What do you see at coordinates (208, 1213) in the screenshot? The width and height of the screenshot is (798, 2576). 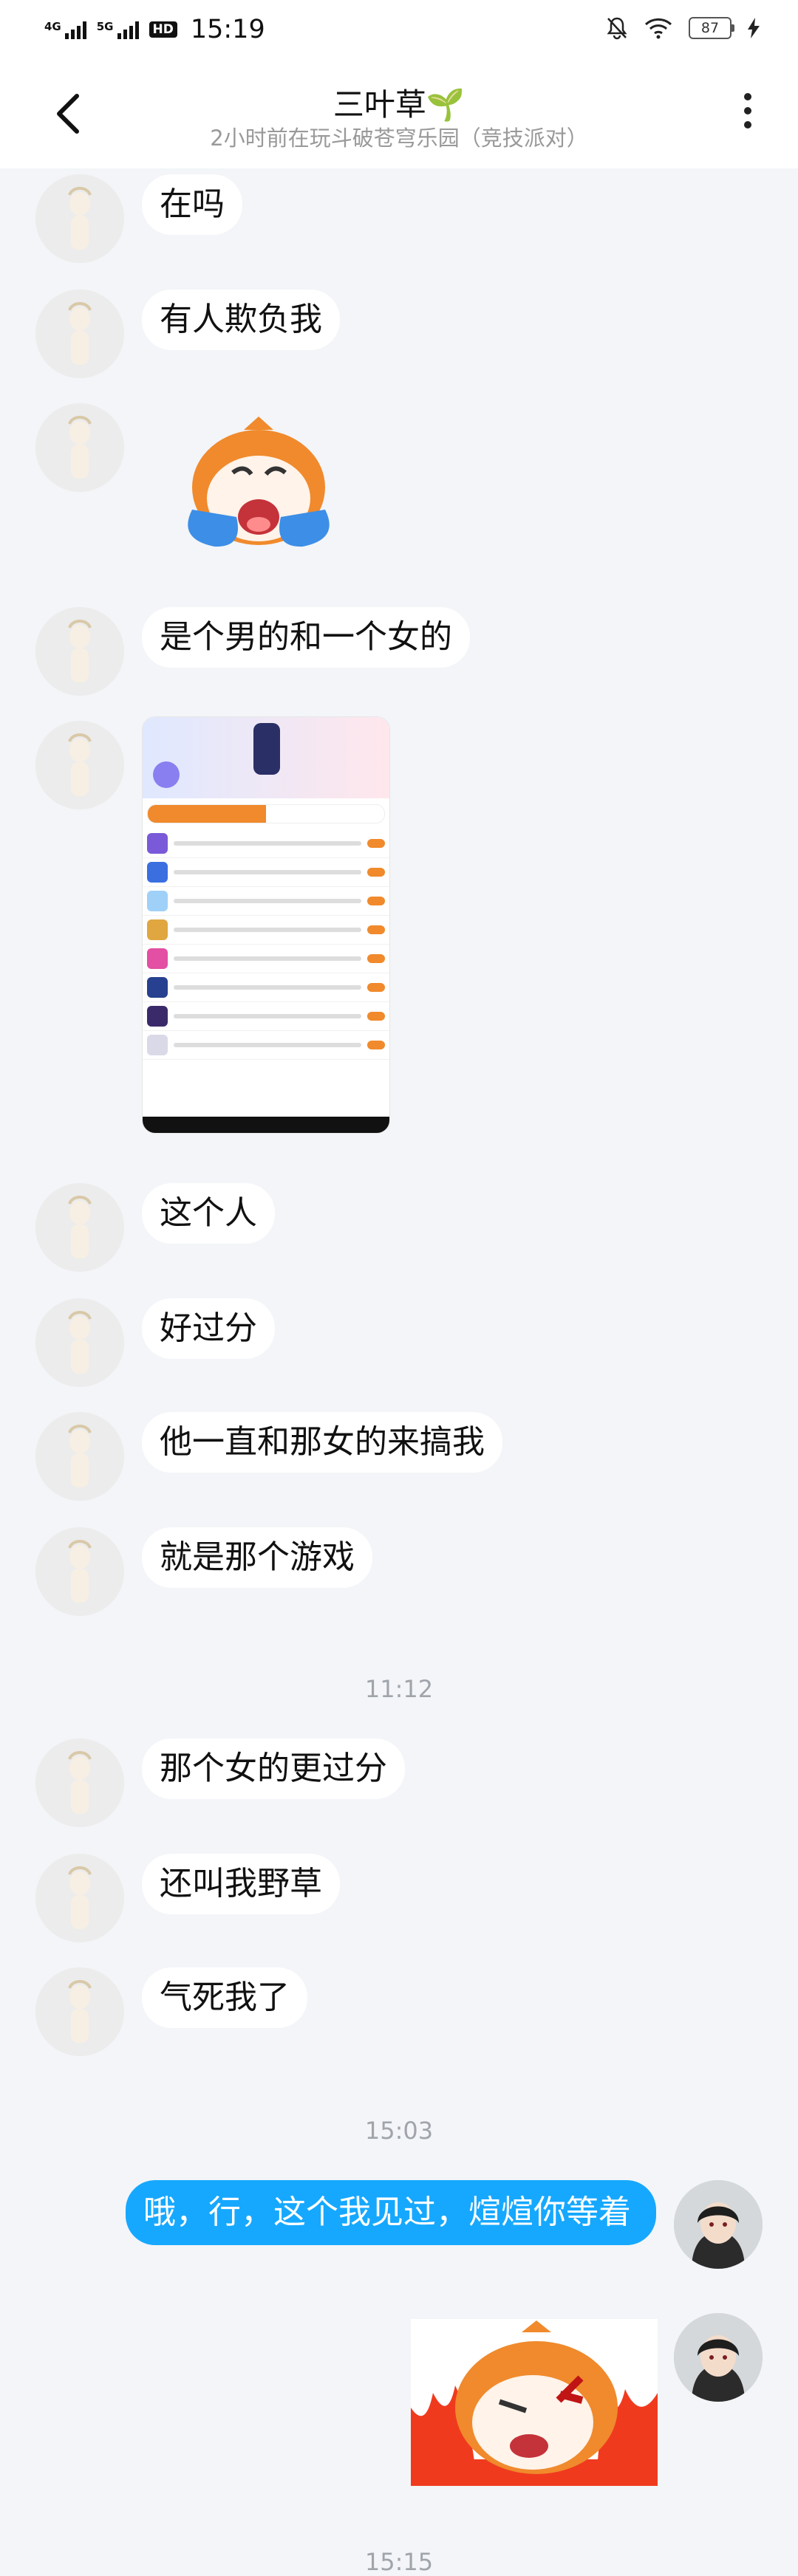 I see `message-bubble: 这个人` at bounding box center [208, 1213].